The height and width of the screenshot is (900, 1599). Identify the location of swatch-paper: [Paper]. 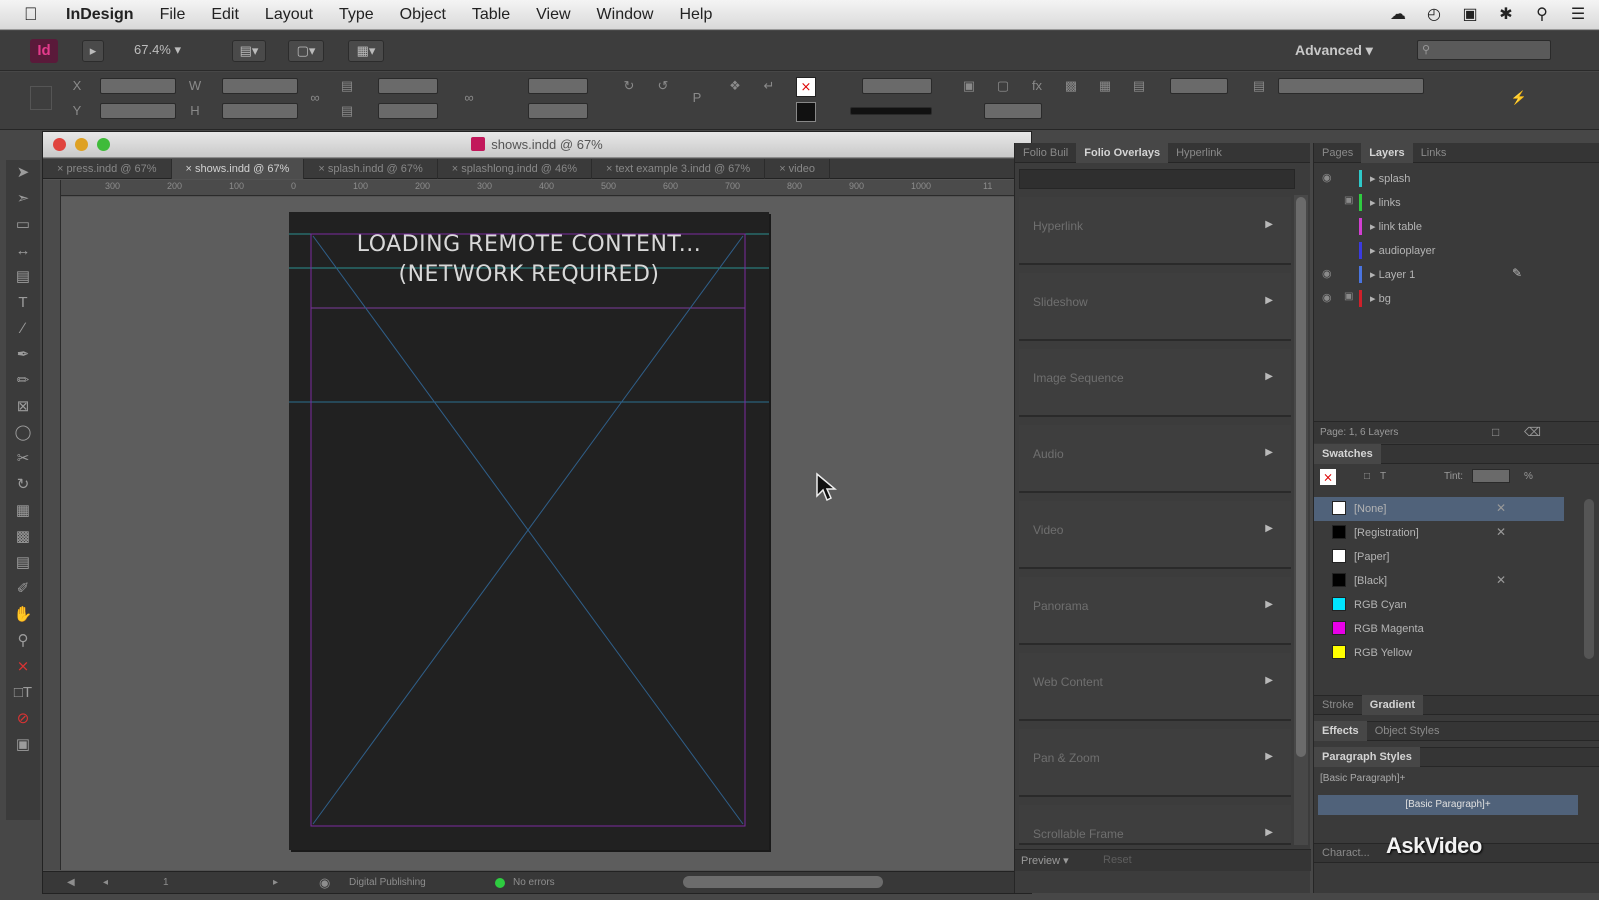
(1439, 557).